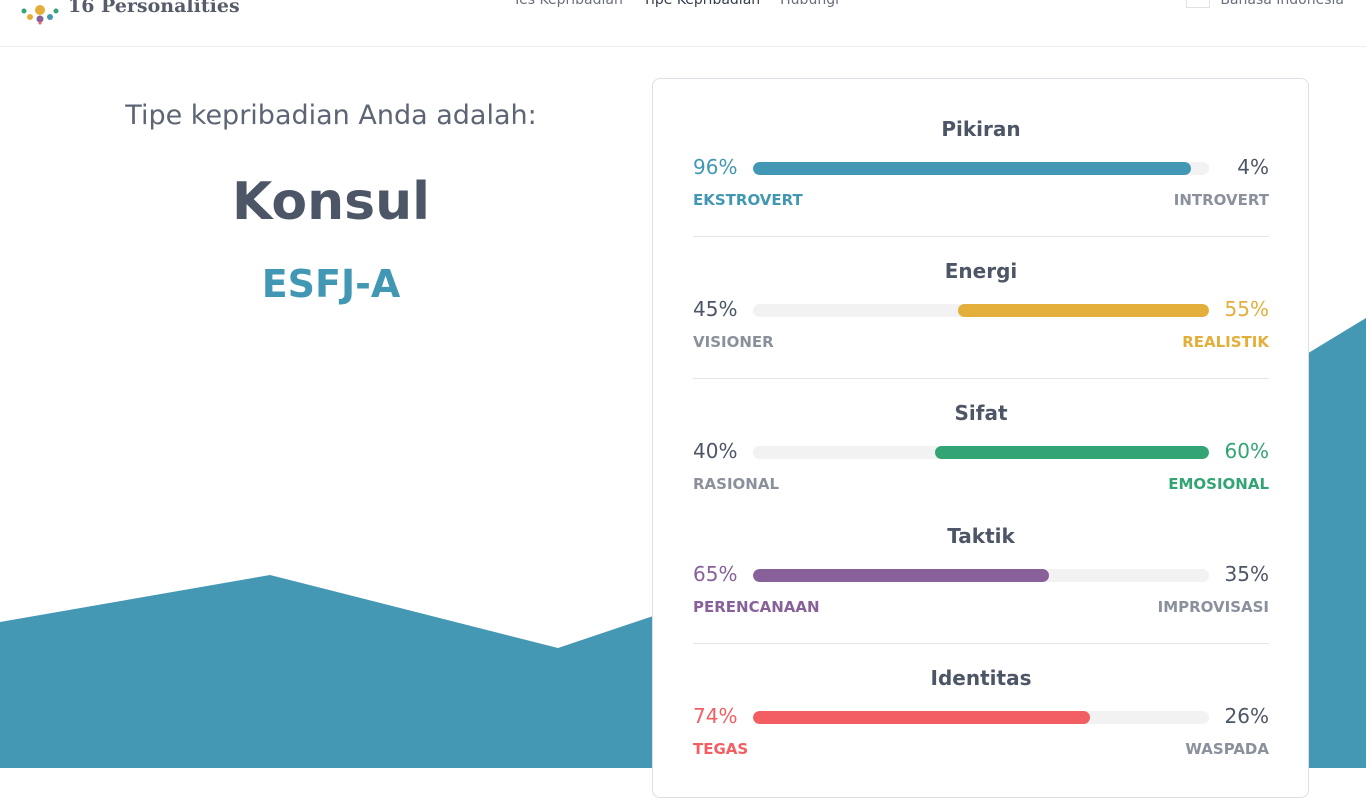 This screenshot has height=798, width=1366. Describe the element at coordinates (701, 4) in the screenshot. I see `nav-tipe-kepribadian: Tipe Kepribadian` at that location.